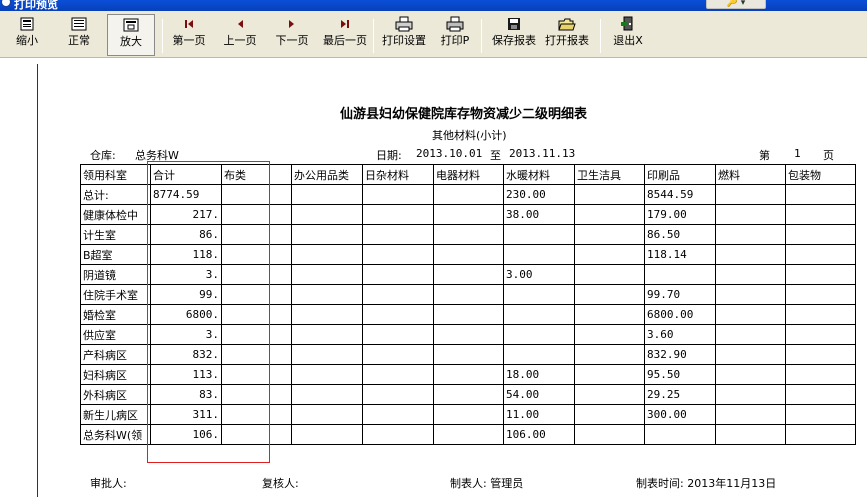  What do you see at coordinates (797, 153) in the screenshot?
I see `page-number: 1` at bounding box center [797, 153].